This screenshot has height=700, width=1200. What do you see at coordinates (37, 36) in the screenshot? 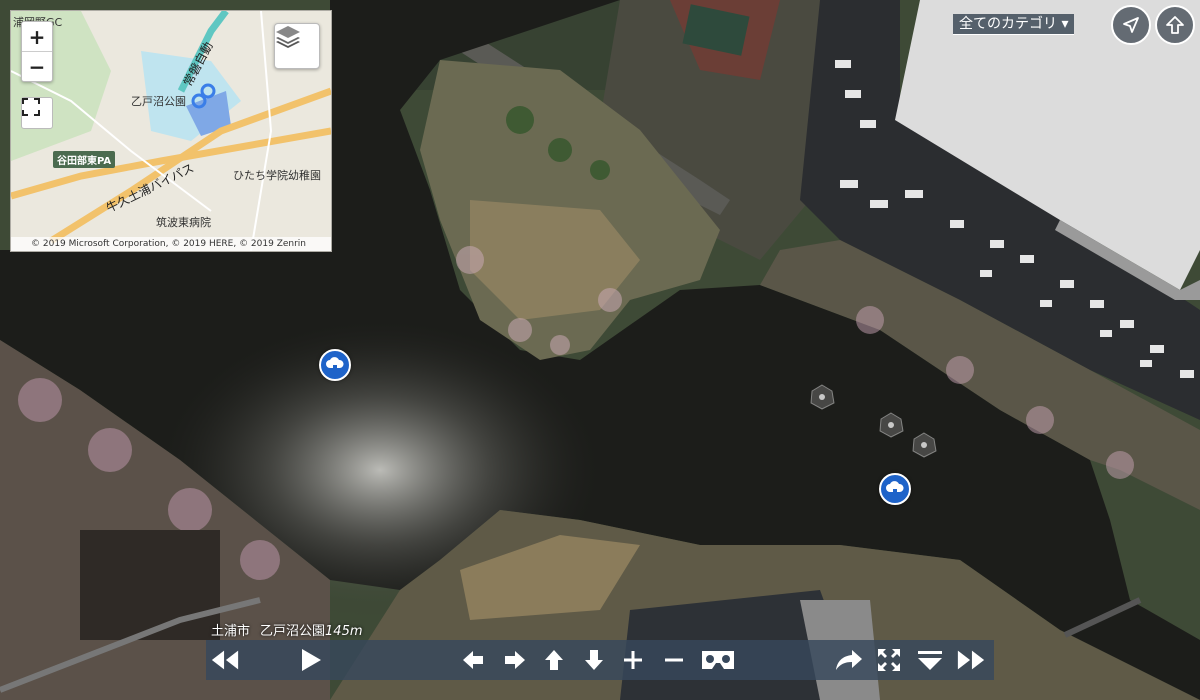
I see `zoom-in-button: +` at bounding box center [37, 36].